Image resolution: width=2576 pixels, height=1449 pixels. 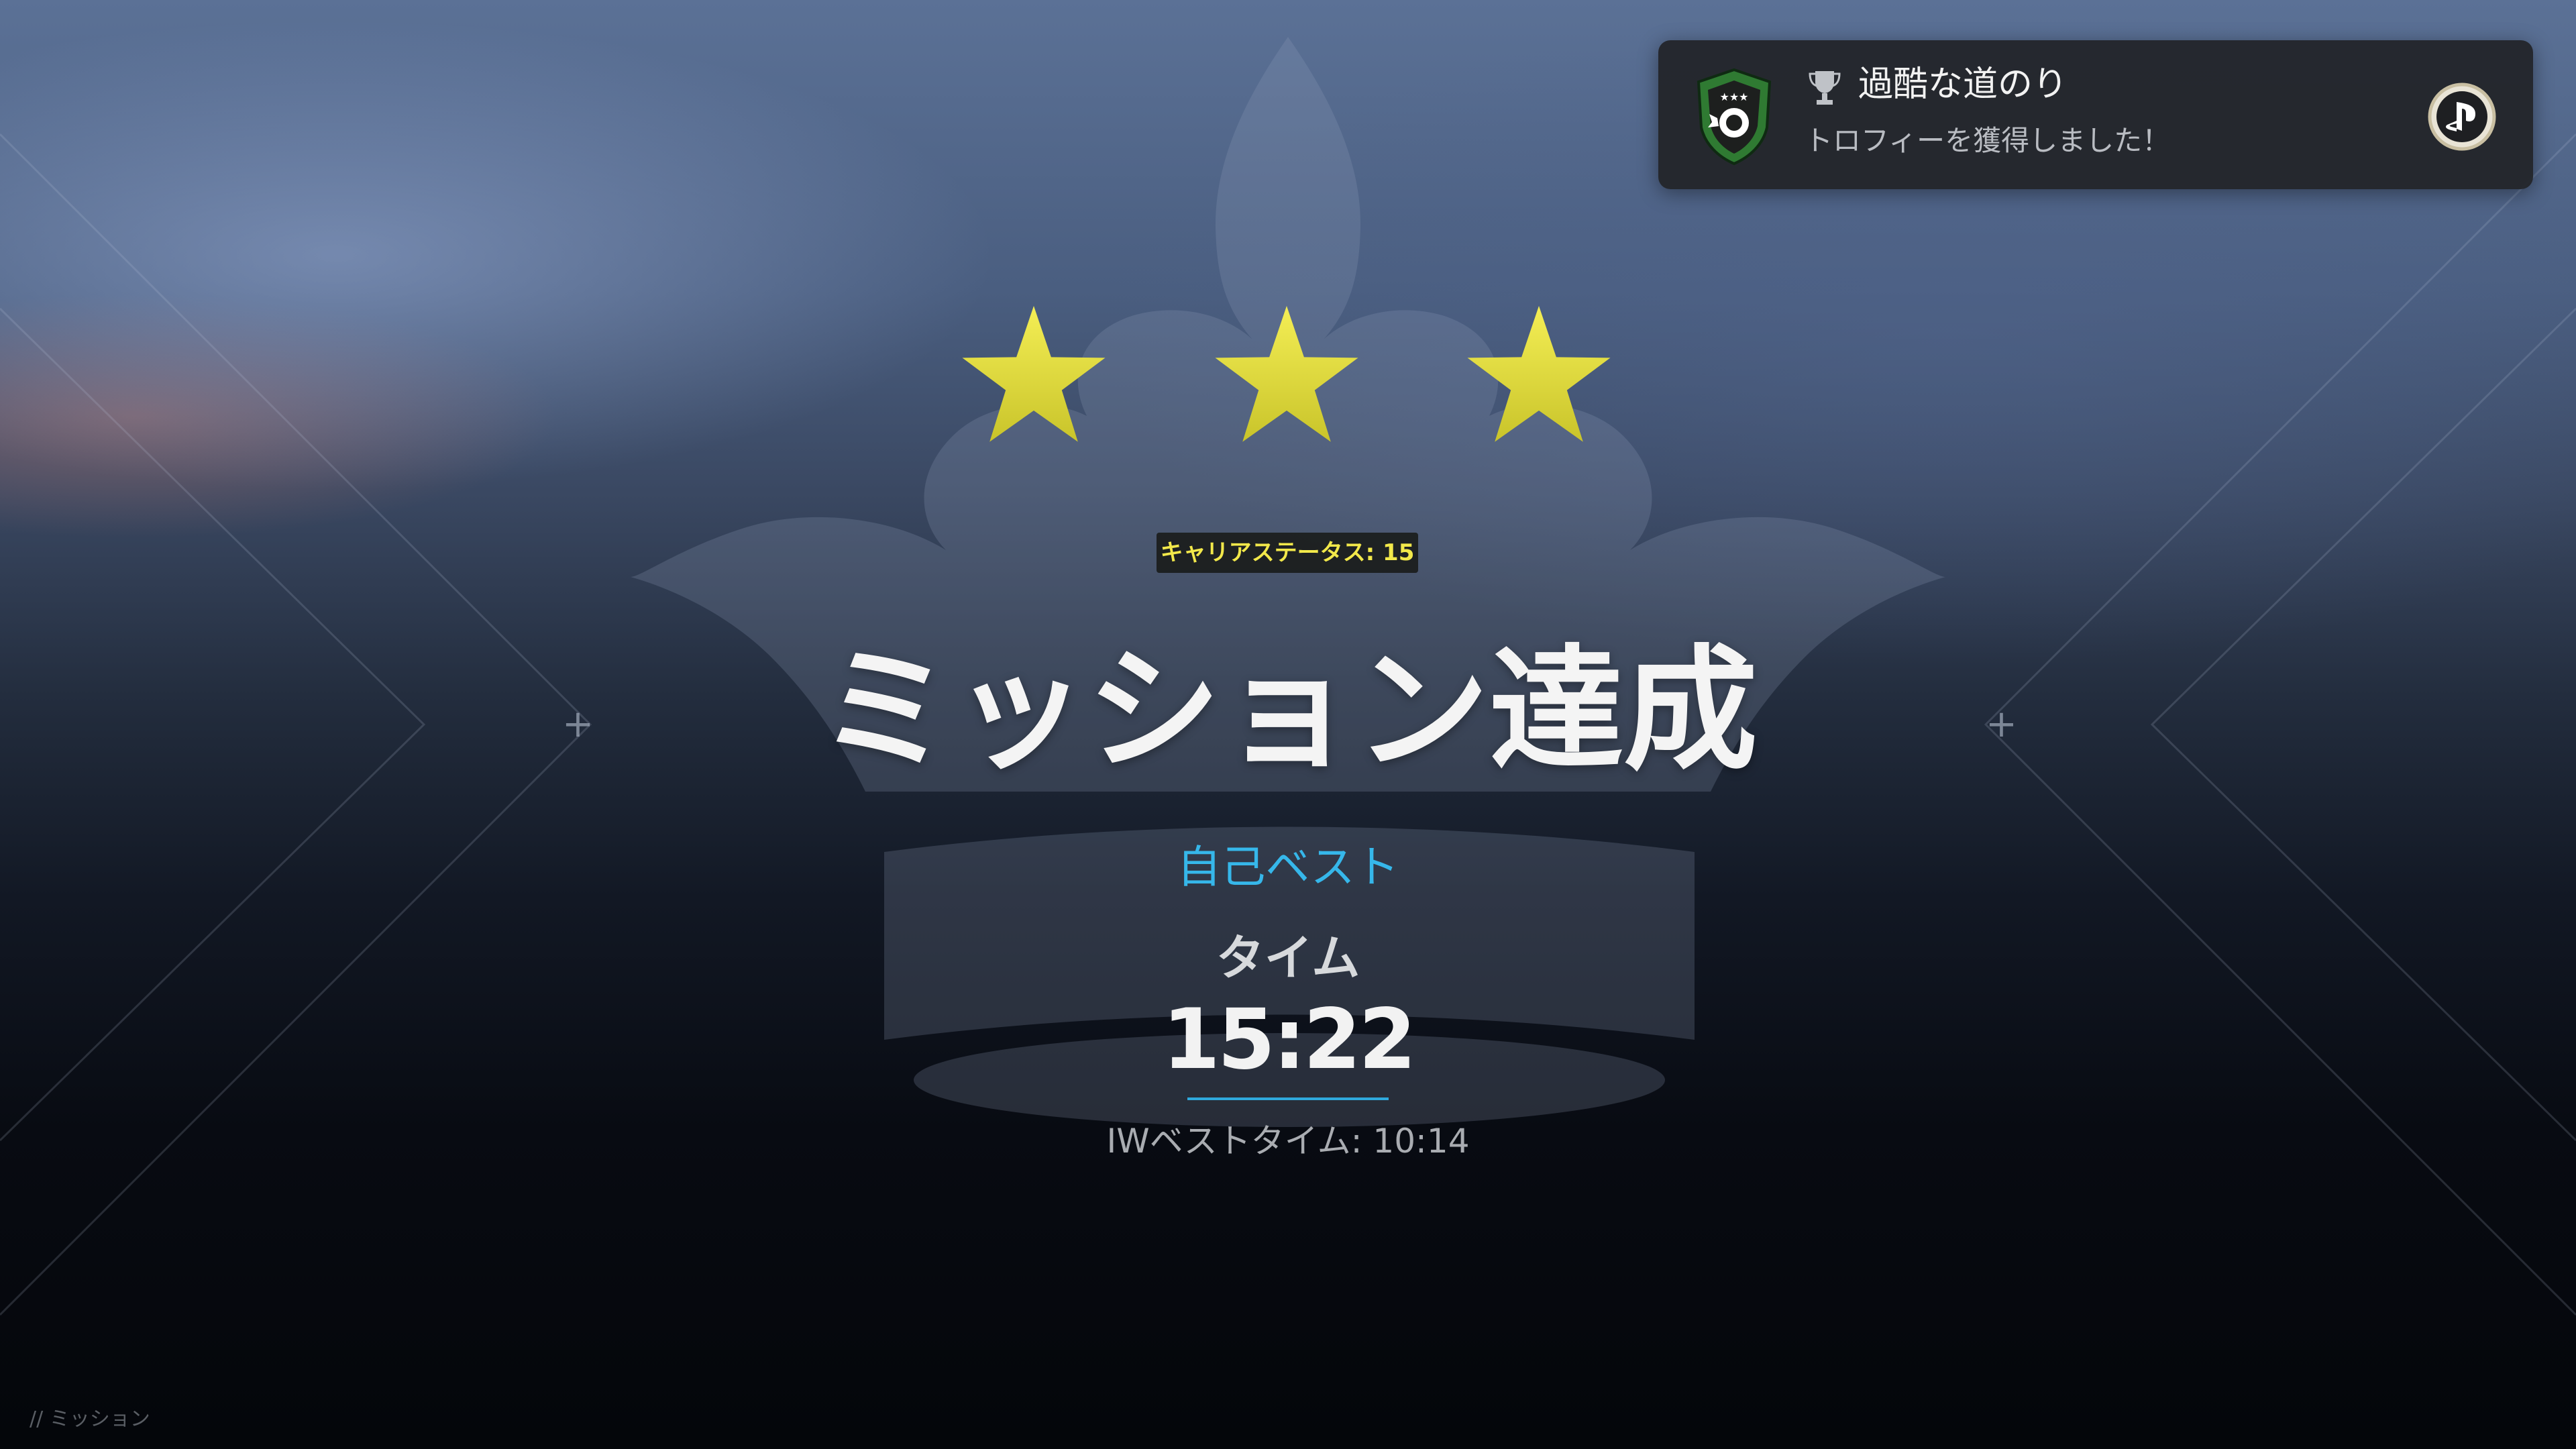 What do you see at coordinates (1288, 1141) in the screenshot?
I see `iw-best-time: IWベストタイム: 10:14` at bounding box center [1288, 1141].